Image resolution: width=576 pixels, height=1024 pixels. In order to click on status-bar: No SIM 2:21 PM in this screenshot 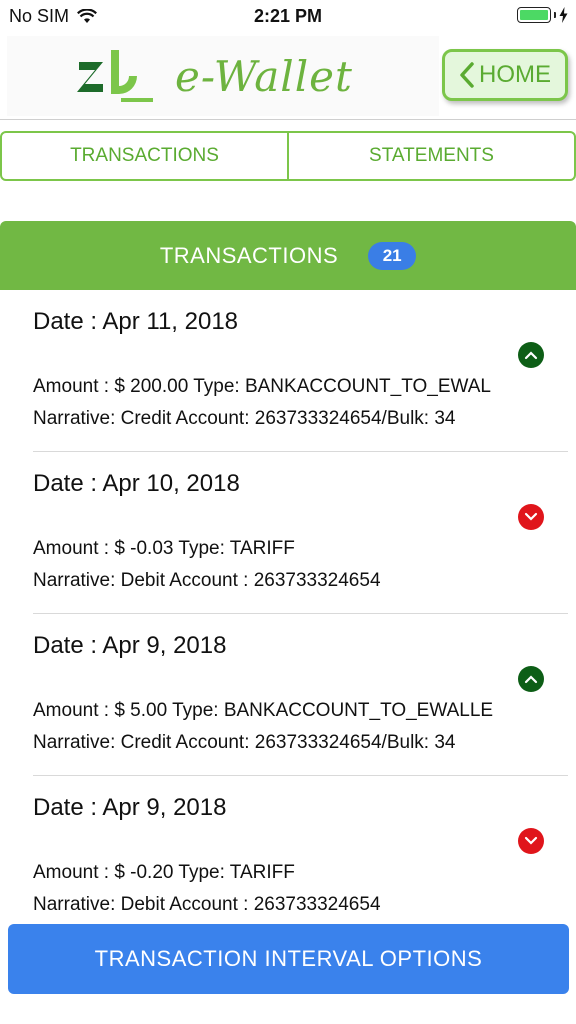, I will do `click(288, 16)`.